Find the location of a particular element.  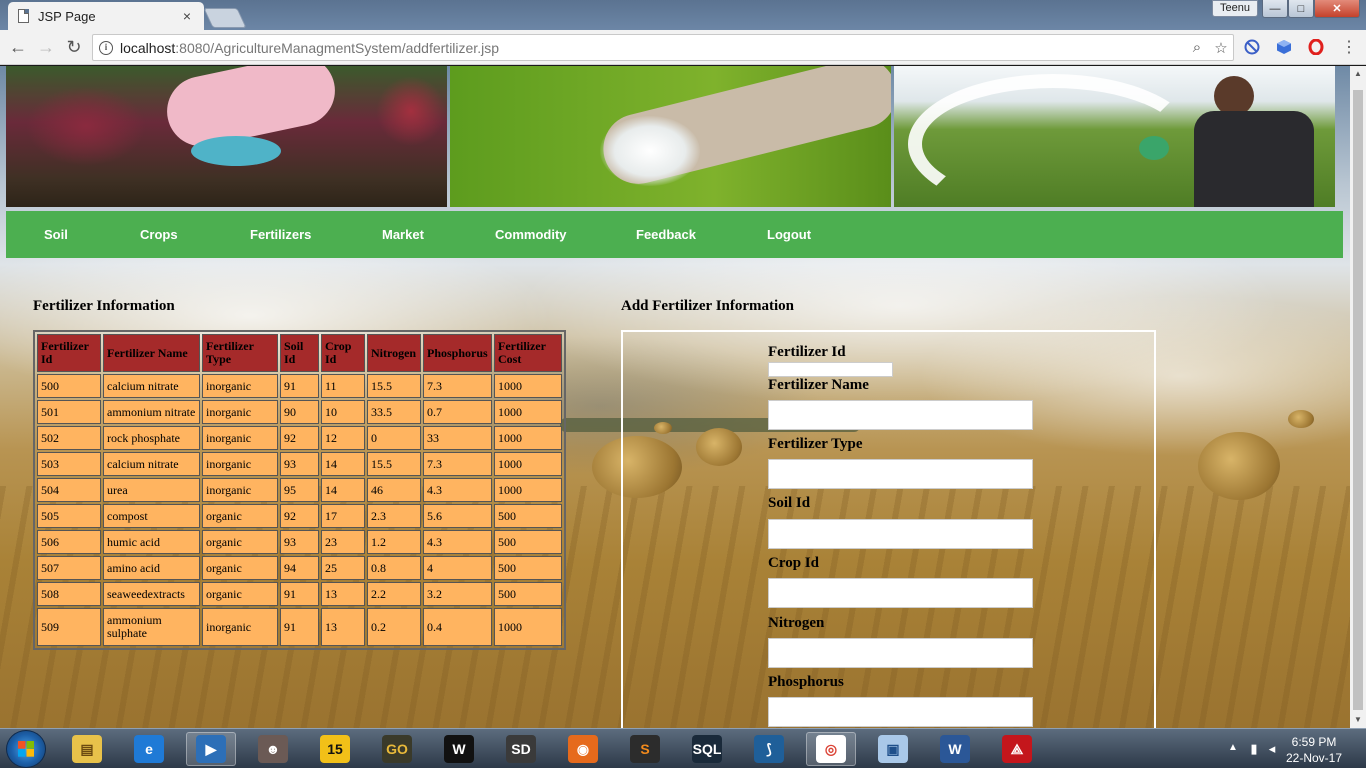

table-cell: 1000 is located at coordinates (528, 412).